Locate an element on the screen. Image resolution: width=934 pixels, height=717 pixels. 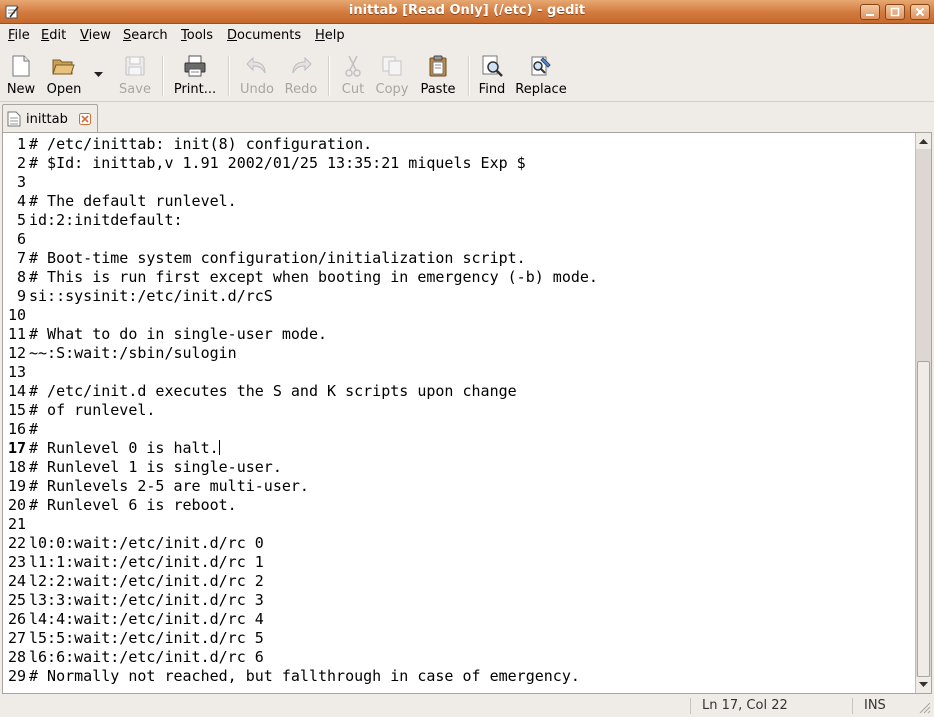
code-line: l5:5:wait:/etc/init.d/rc 5 is located at coordinates (146, 638).